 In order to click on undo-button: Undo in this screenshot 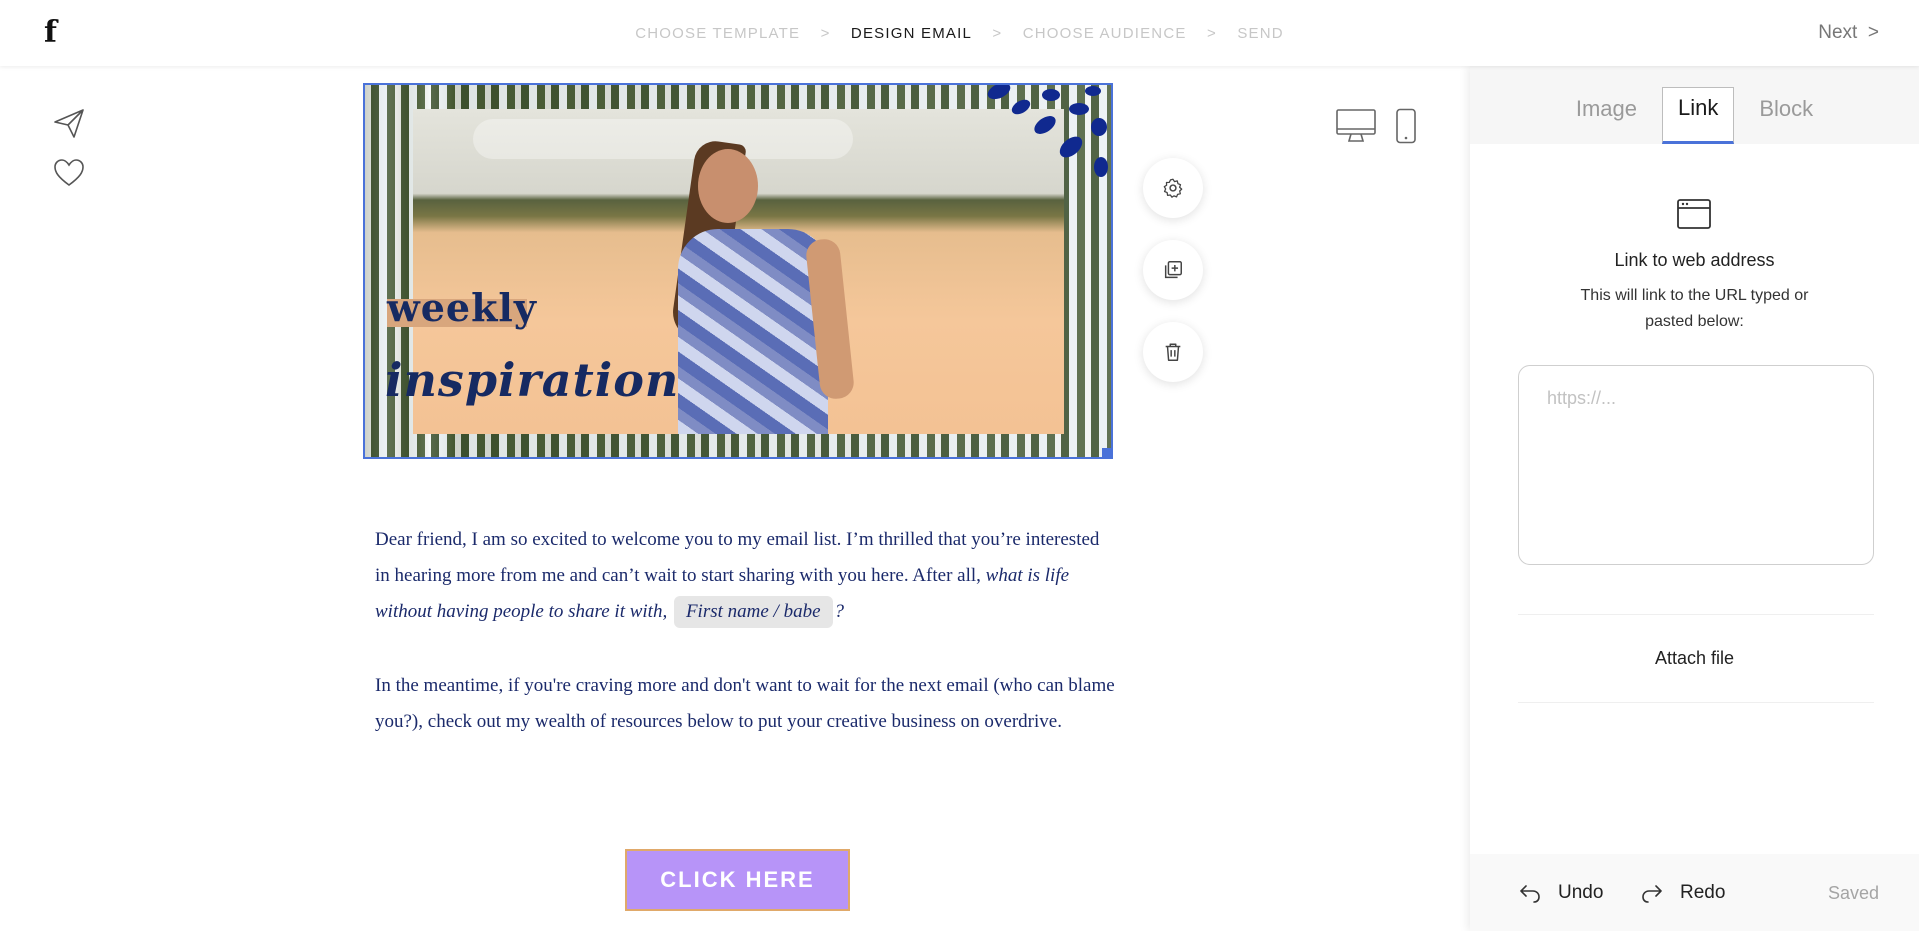, I will do `click(1560, 893)`.